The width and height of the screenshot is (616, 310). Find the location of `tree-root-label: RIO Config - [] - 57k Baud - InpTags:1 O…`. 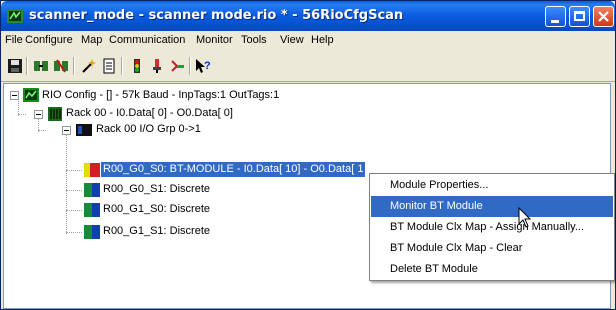

tree-root-label: RIO Config - [] - 57k Baud - InpTags:1 O… is located at coordinates (160, 95).